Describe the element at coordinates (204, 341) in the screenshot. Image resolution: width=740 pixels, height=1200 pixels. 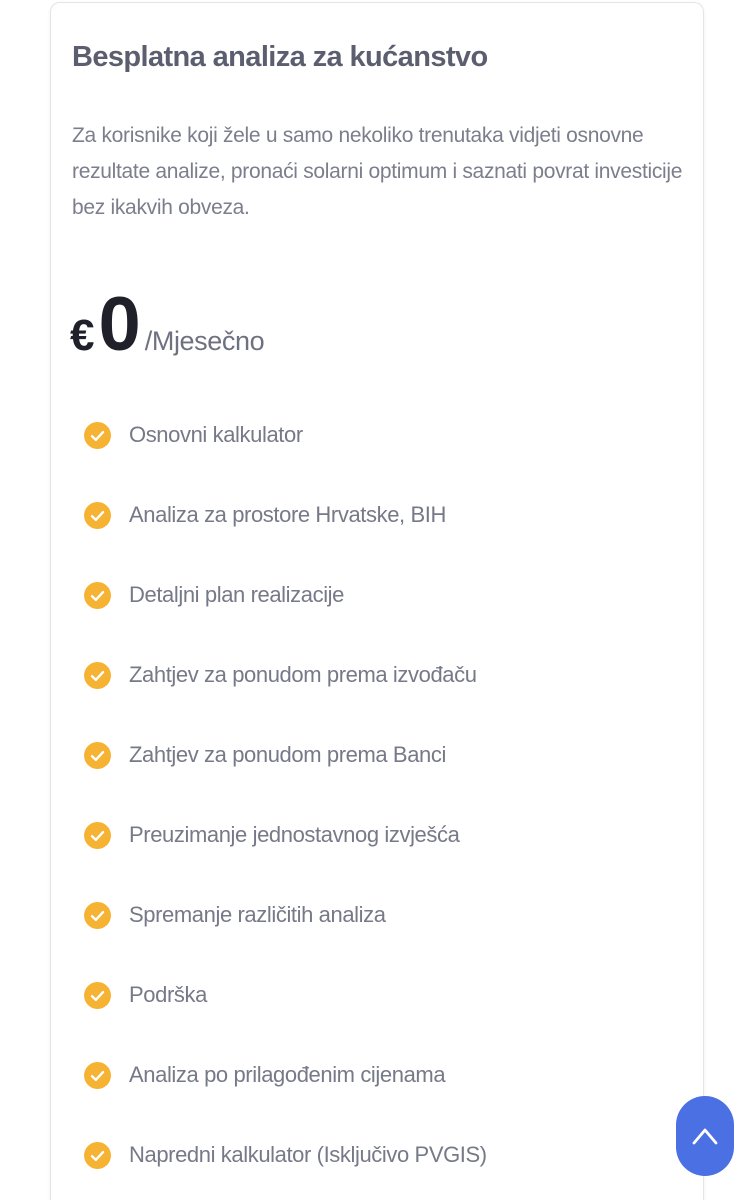
I see `price-period: /Mjesečno` at that location.